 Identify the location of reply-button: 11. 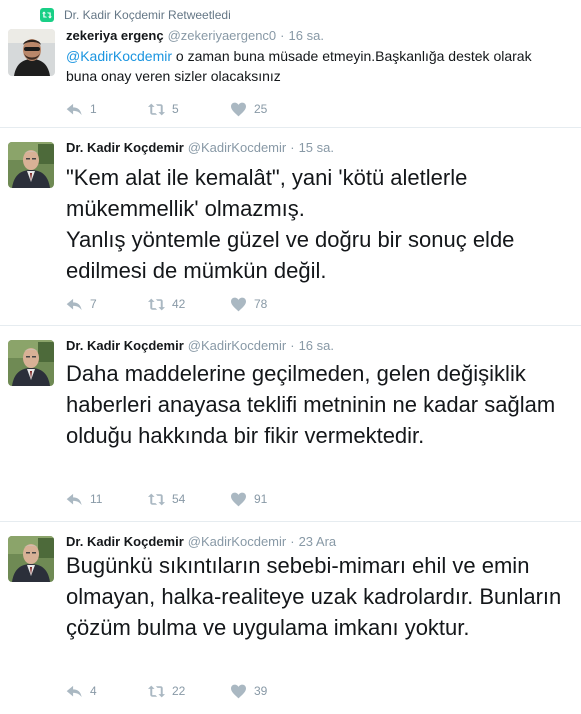
(107, 499).